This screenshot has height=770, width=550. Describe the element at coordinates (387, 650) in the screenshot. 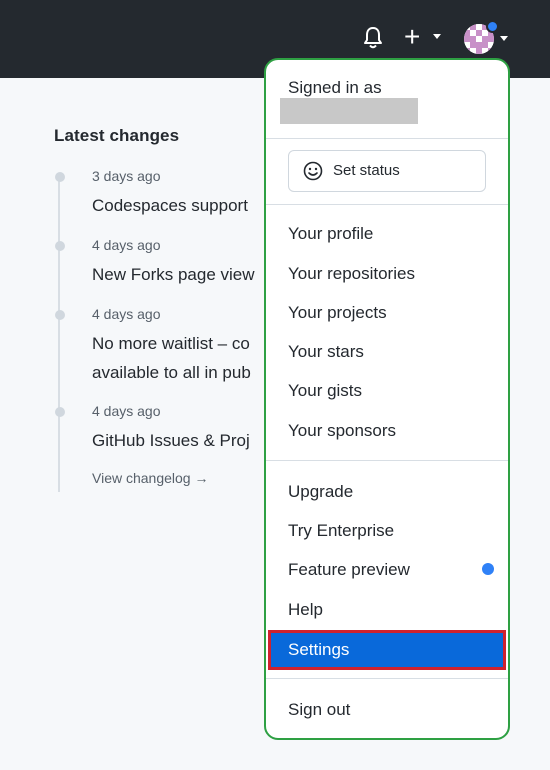

I see `menu-item-settings: Settings` at that location.